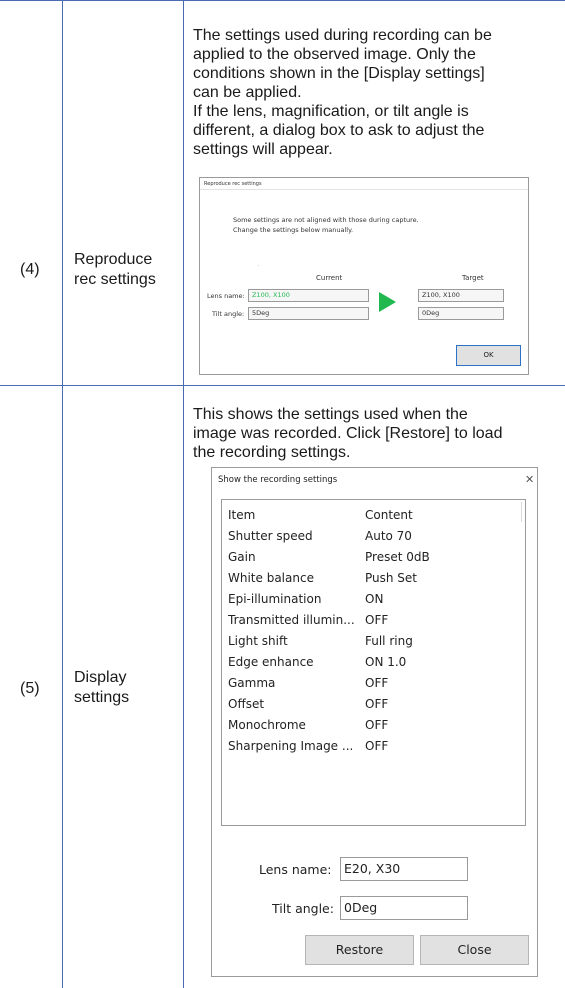  Describe the element at coordinates (404, 908) in the screenshot. I see `tilt-angle-field: 0Deg` at that location.